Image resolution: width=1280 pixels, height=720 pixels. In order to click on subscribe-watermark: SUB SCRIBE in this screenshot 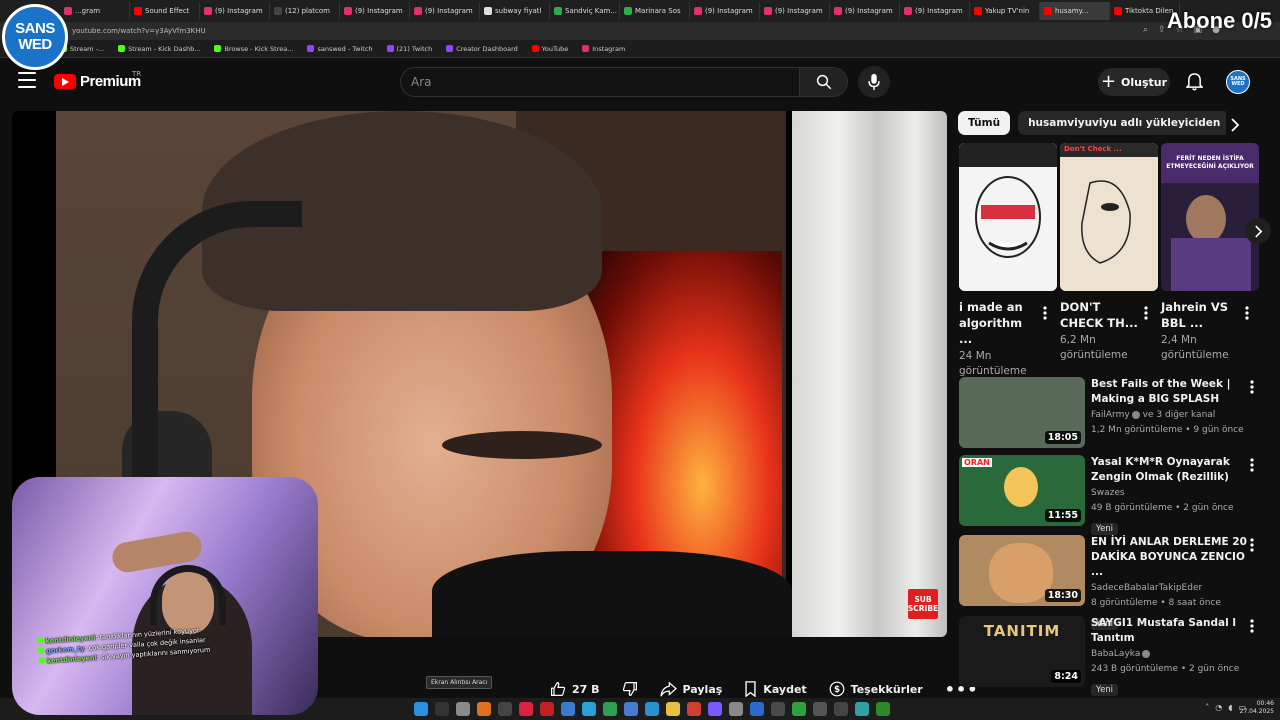, I will do `click(923, 604)`.